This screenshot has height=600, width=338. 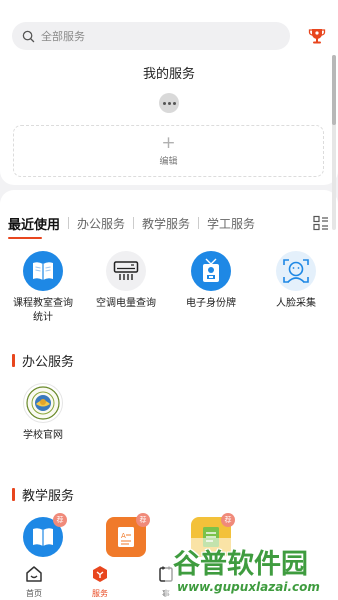 I want to click on nav-label: 首页, so click(x=34, y=593).